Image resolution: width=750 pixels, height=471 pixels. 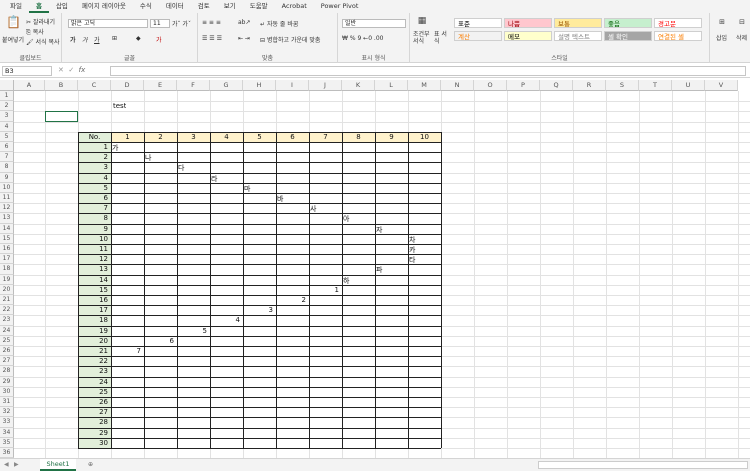 What do you see at coordinates (16, 464) in the screenshot?
I see `next-sheet-icon: ▶` at bounding box center [16, 464].